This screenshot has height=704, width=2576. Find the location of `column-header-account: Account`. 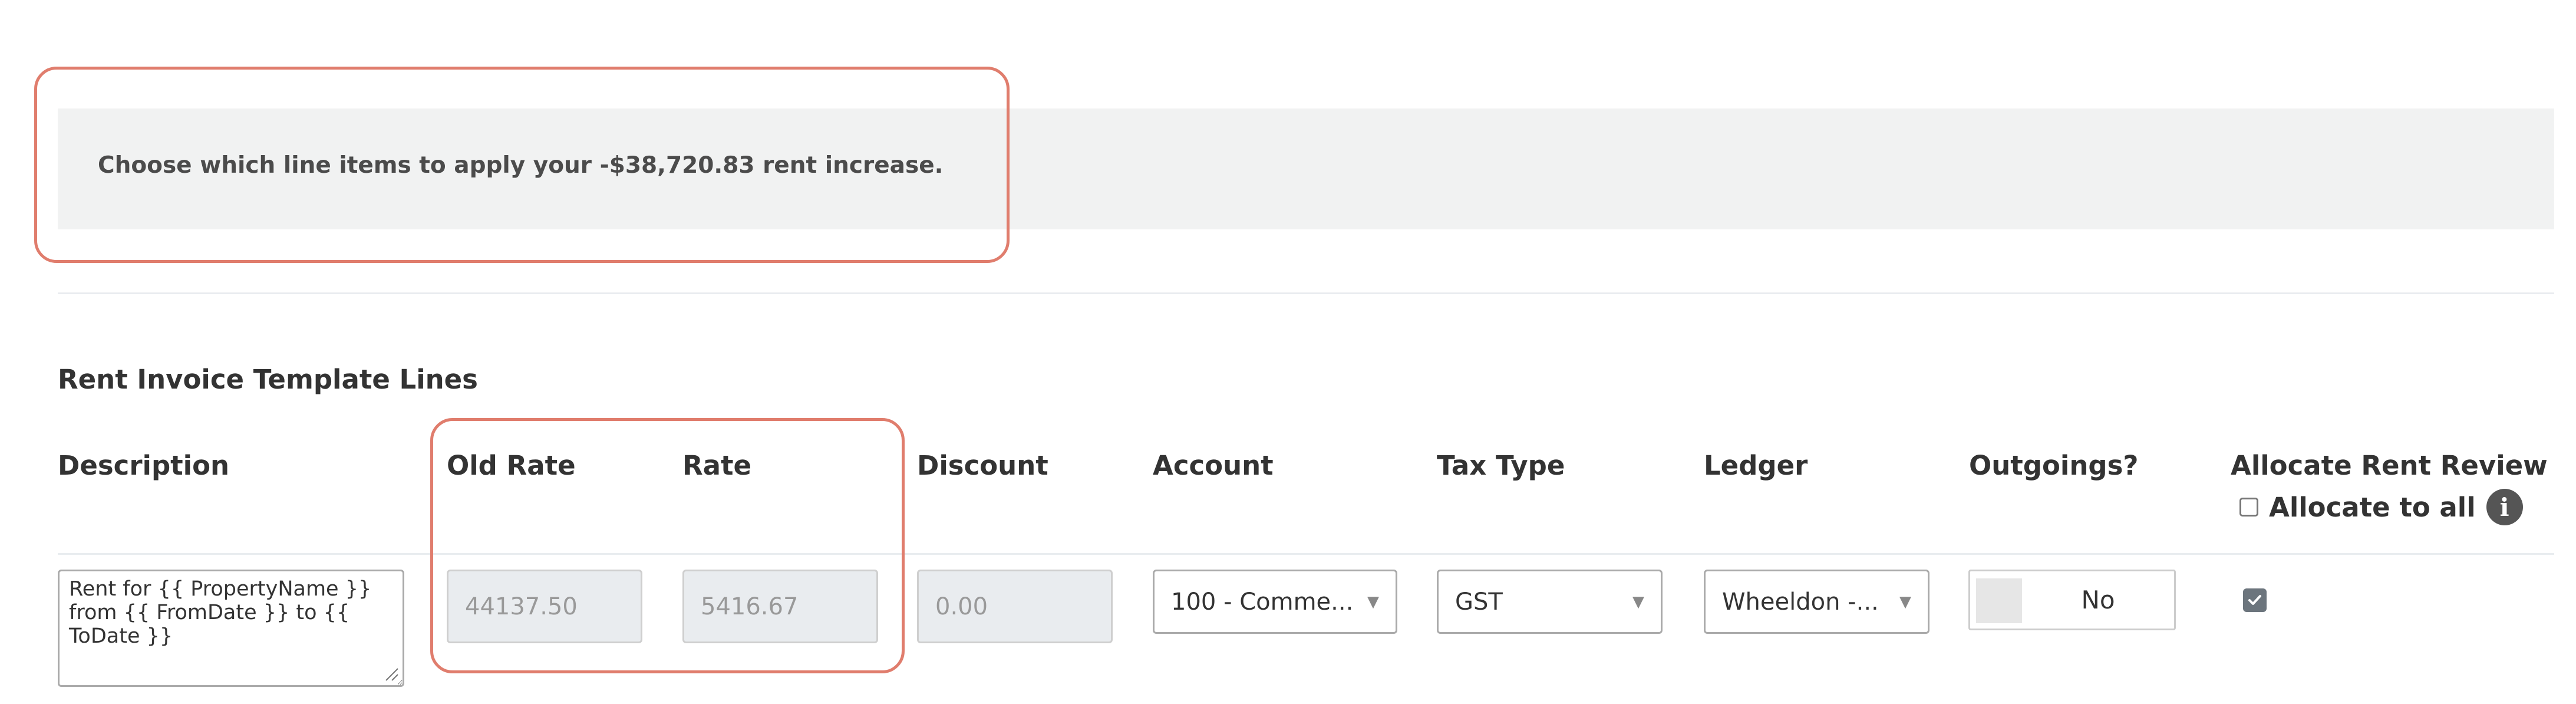

column-header-account: Account is located at coordinates (1214, 465).